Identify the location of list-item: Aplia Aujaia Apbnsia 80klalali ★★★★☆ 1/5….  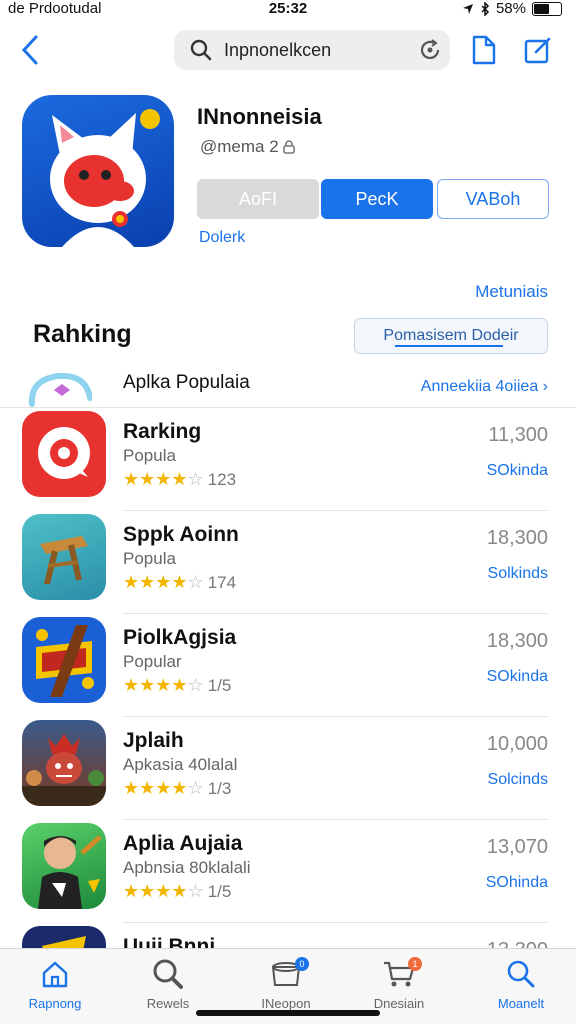
(288, 871).